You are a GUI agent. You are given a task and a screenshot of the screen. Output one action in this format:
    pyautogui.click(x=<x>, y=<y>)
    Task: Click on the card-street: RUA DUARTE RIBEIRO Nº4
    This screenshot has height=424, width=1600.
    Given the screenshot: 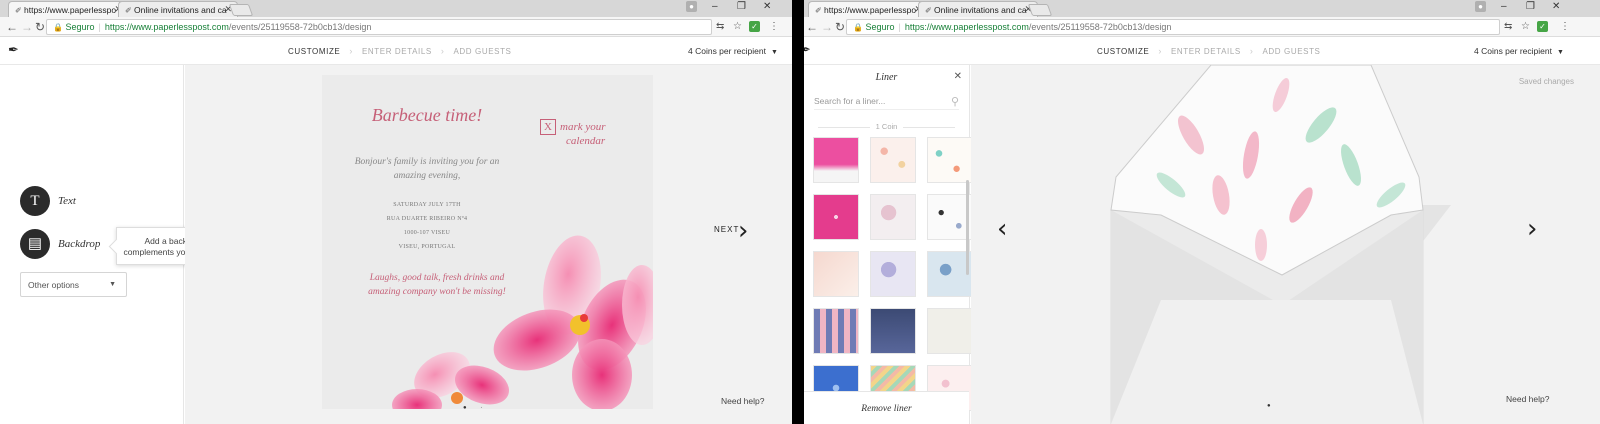 What is the action you would take?
    pyautogui.click(x=427, y=219)
    